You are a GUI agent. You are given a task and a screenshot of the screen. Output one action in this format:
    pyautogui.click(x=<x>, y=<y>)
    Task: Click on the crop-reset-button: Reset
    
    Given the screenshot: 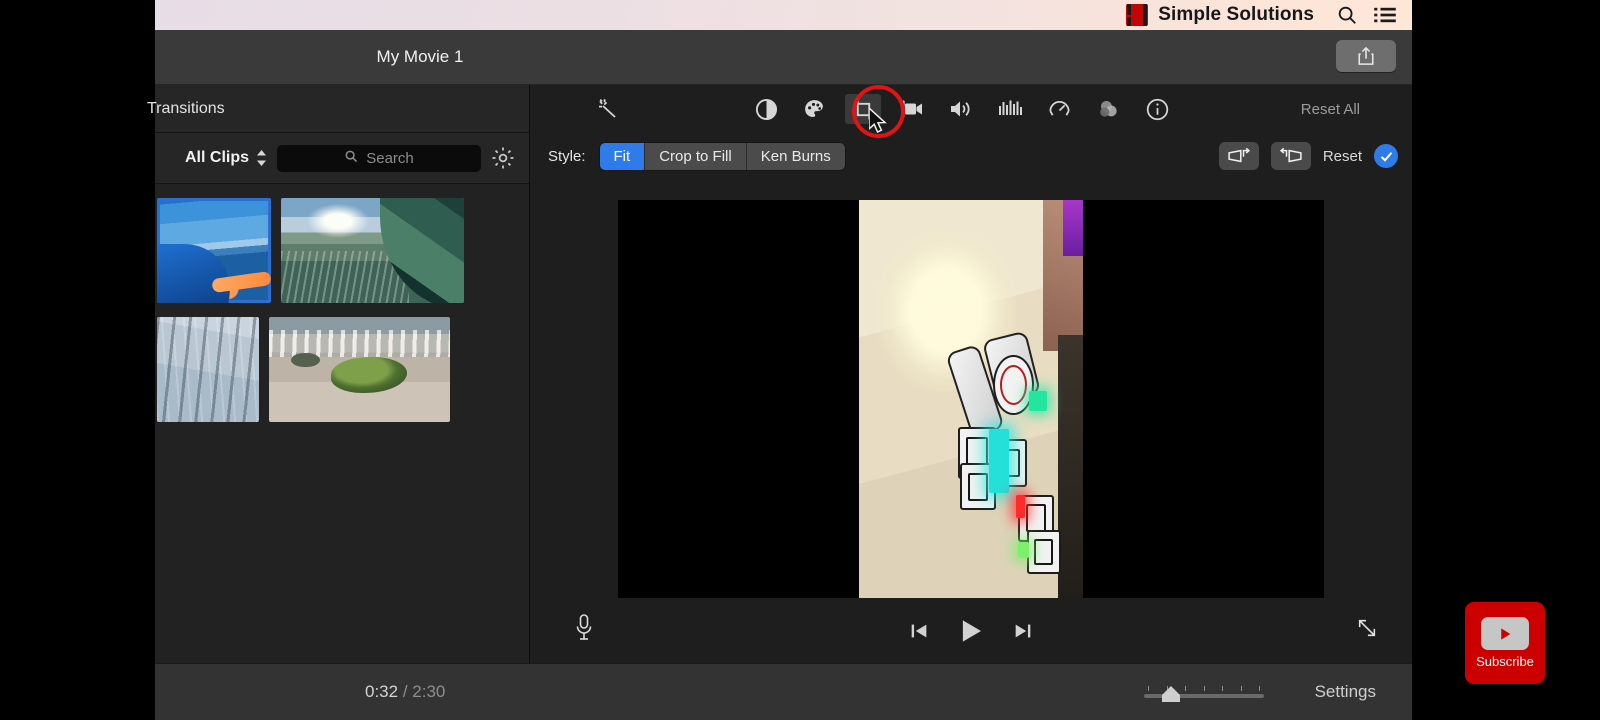 What is the action you would take?
    pyautogui.click(x=1342, y=156)
    